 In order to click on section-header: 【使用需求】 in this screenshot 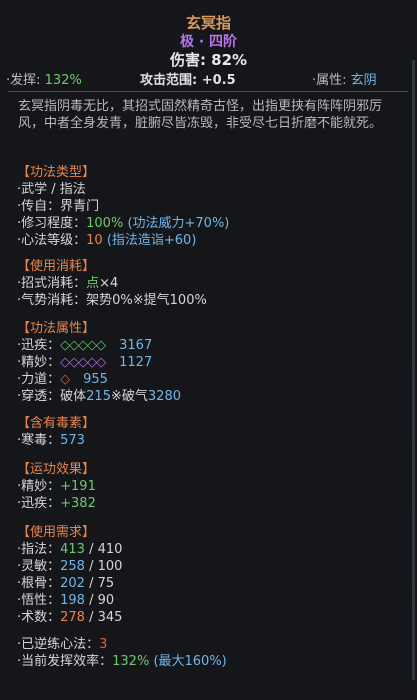, I will do `click(56, 532)`.